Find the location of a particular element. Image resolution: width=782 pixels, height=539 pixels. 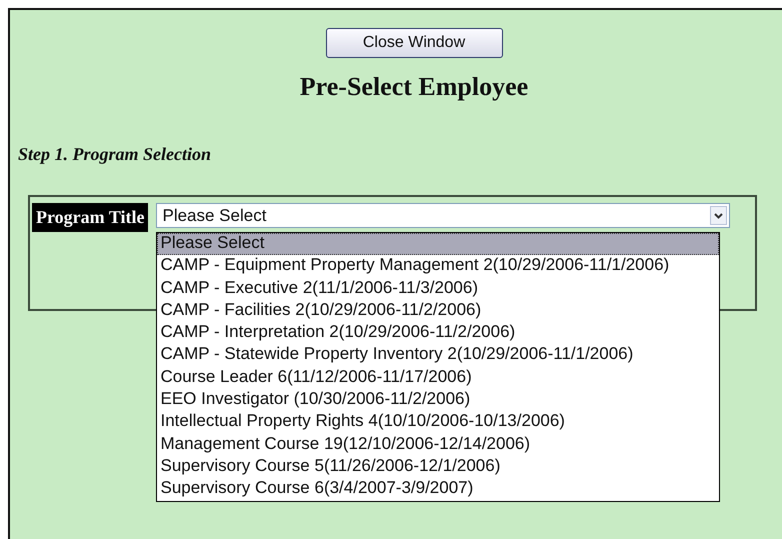

dropdown-option: EEO Investigator (10/30/2006-11/2/2006) is located at coordinates (438, 400).